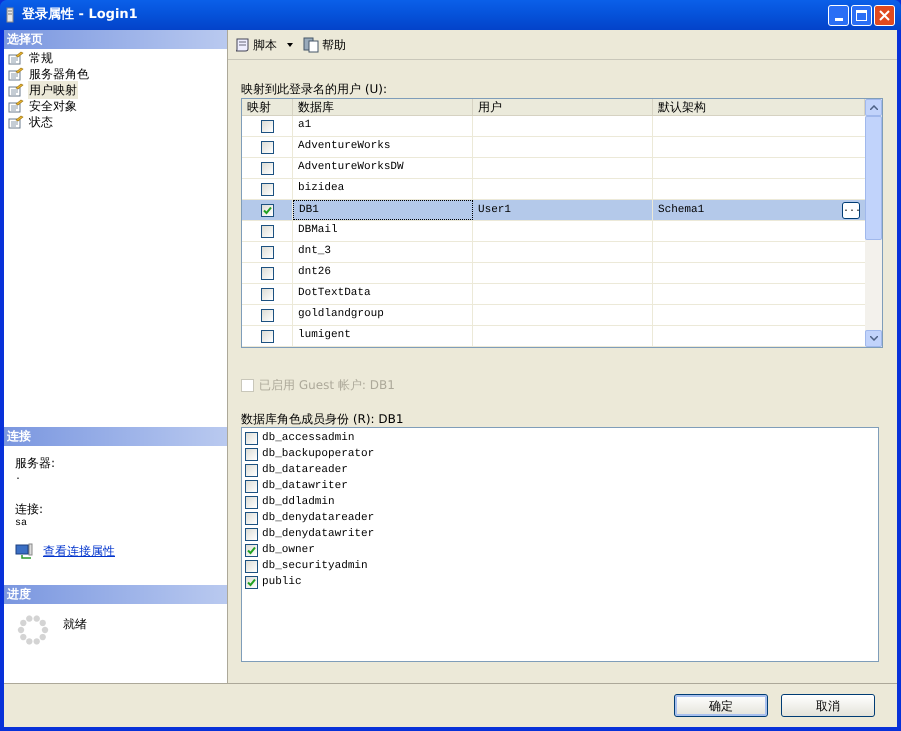  Describe the element at coordinates (115, 39) in the screenshot. I see `section-header: 选择页` at that location.